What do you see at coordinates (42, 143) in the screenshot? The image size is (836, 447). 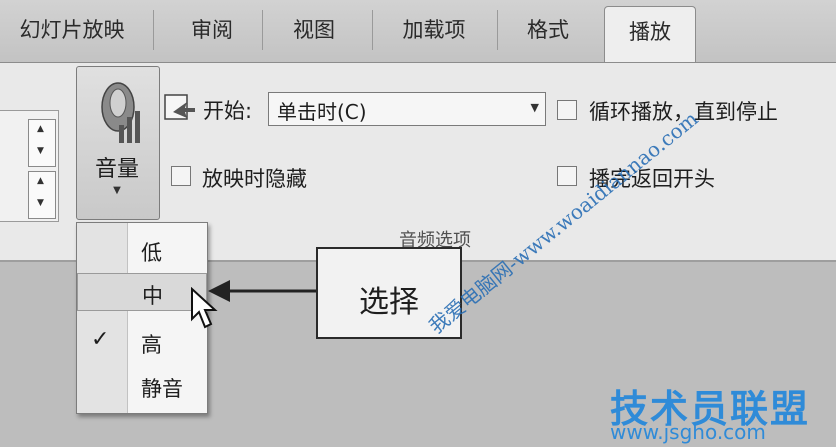 I see `spinner-upper: ▲ ▼` at bounding box center [42, 143].